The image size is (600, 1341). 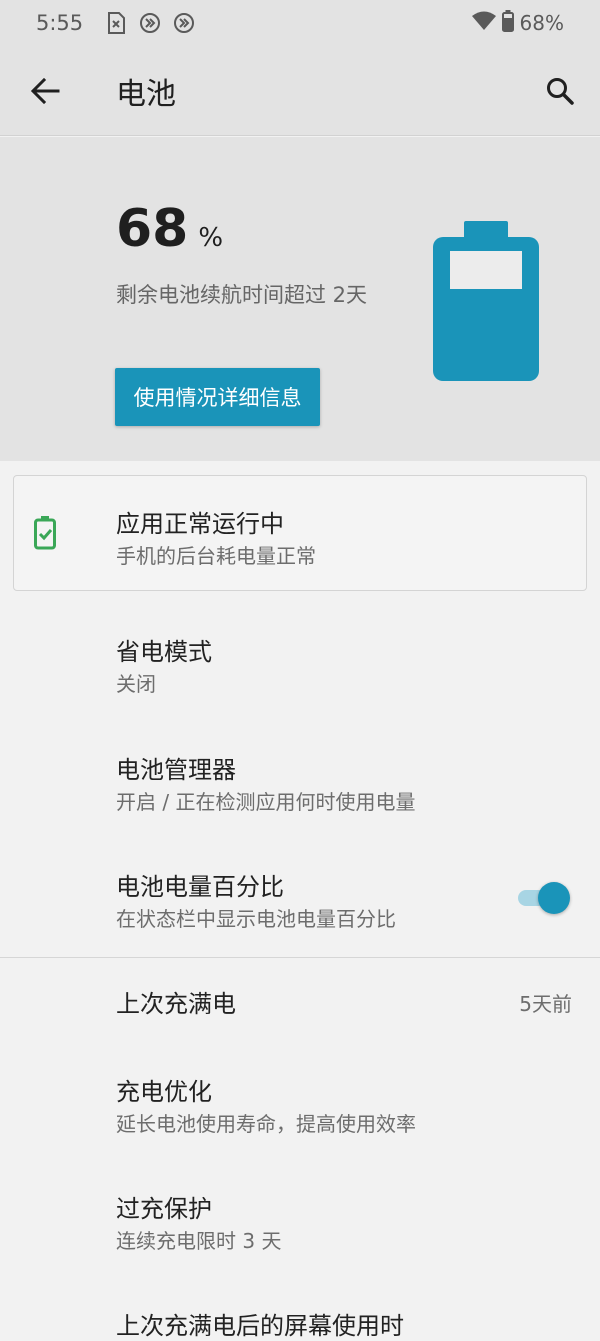 I want to click on battery-tip-card: 应用正常运行中 手机的后台耗电量正常, so click(x=300, y=533).